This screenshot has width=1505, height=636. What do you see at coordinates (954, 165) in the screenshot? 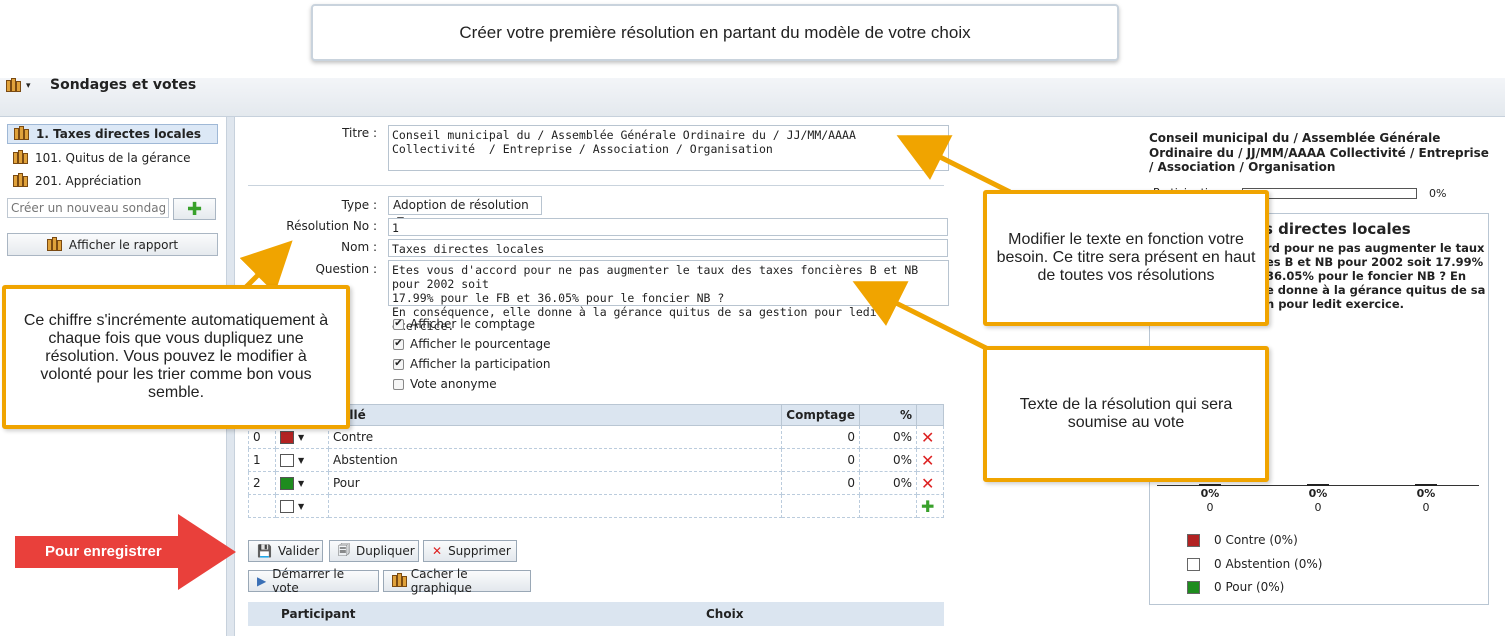
I see `arrow-to-title` at bounding box center [954, 165].